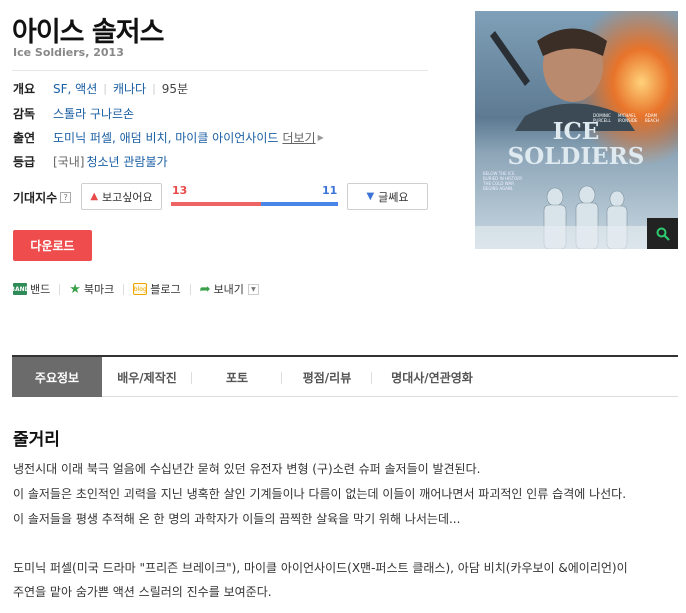 This screenshot has height=613, width=686. I want to click on chevron-down-icon: ▼, so click(253, 289).